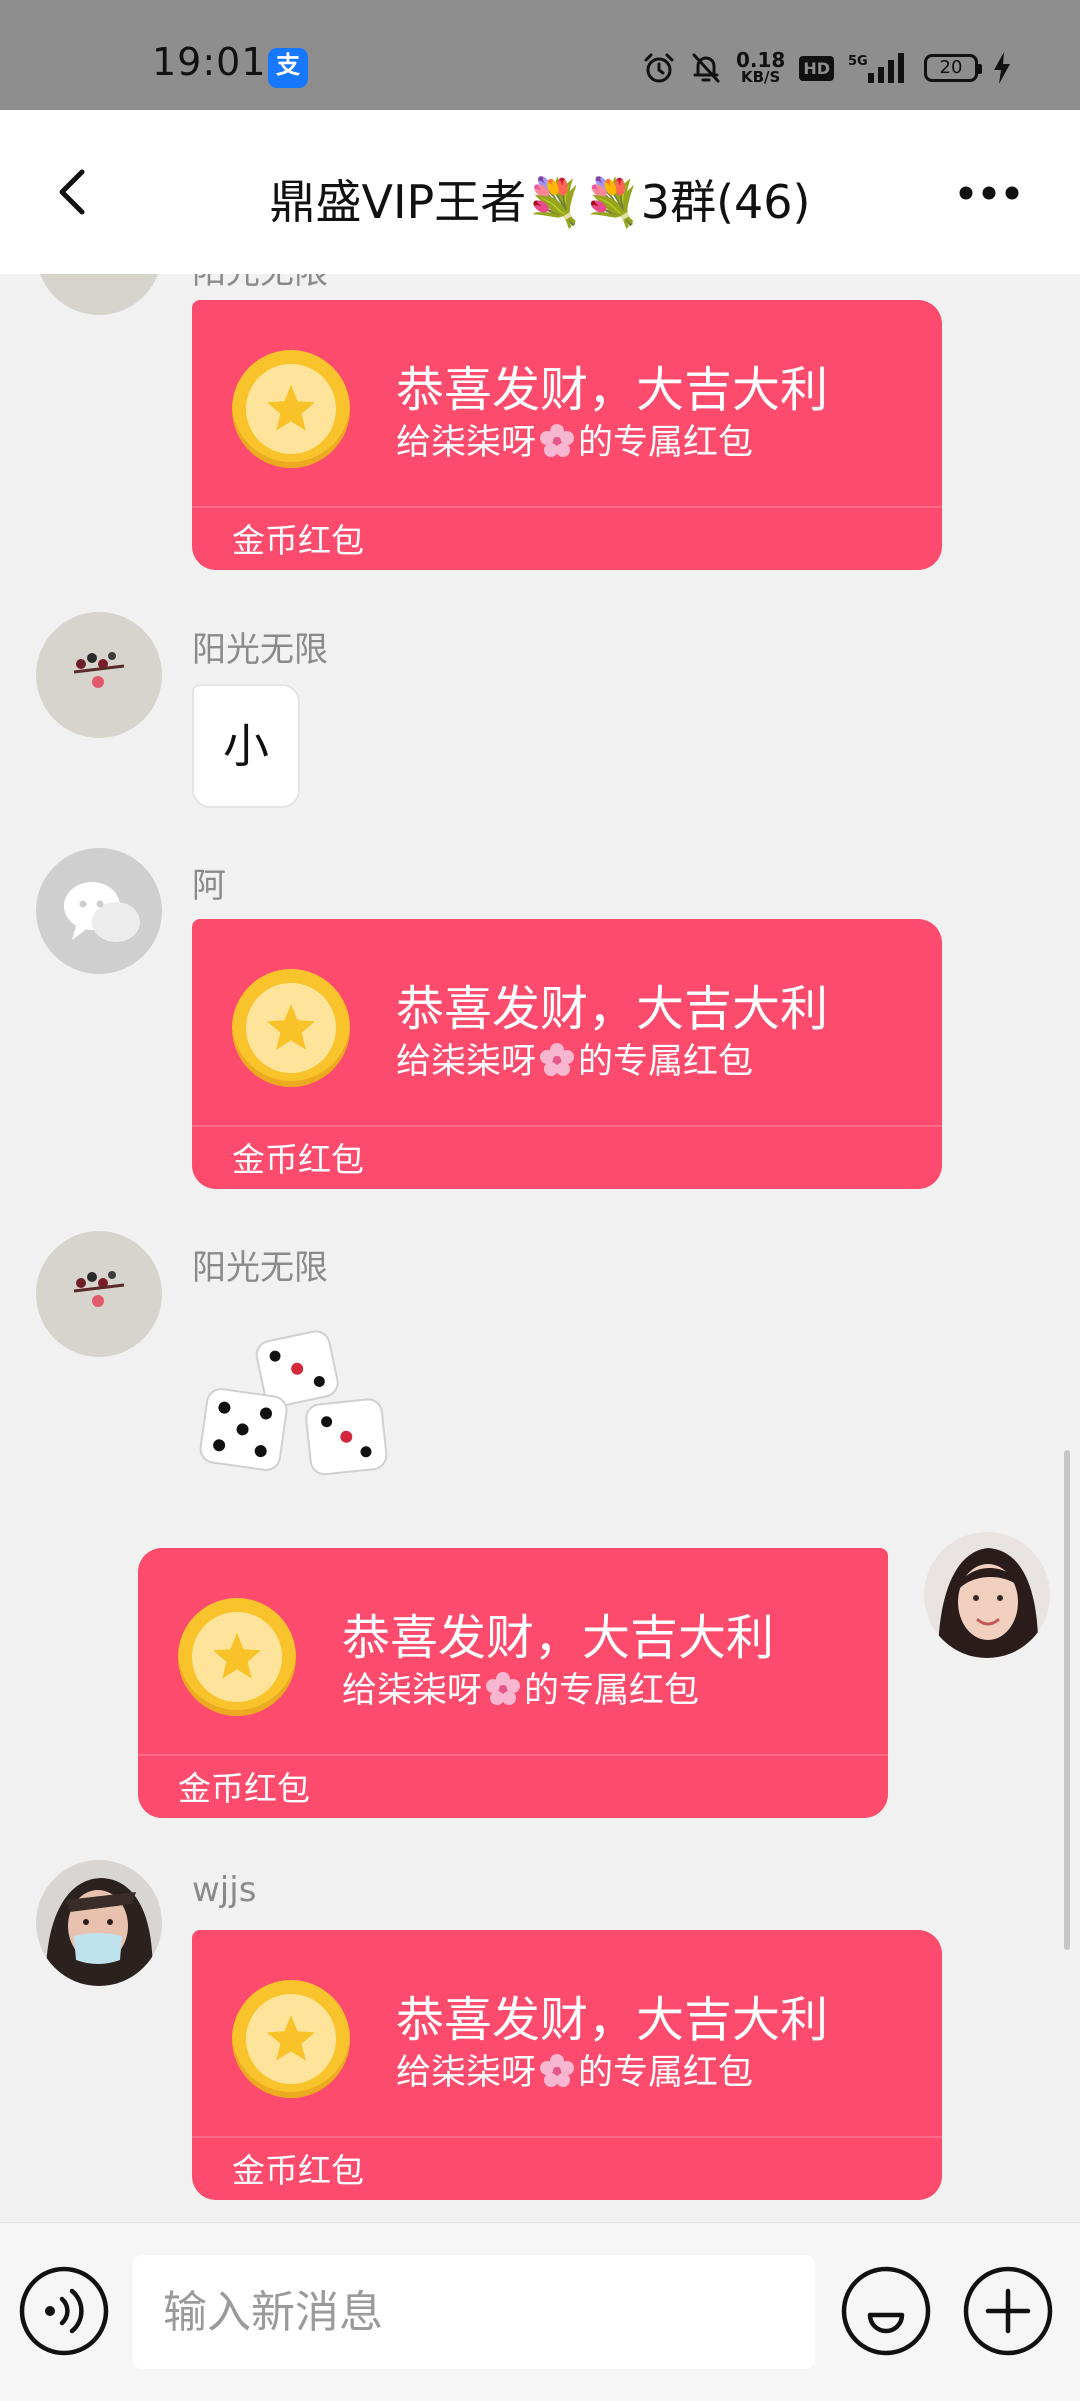 This screenshot has width=1080, height=2401. Describe the element at coordinates (304, 1409) in the screenshot. I see `dice-icon` at that location.